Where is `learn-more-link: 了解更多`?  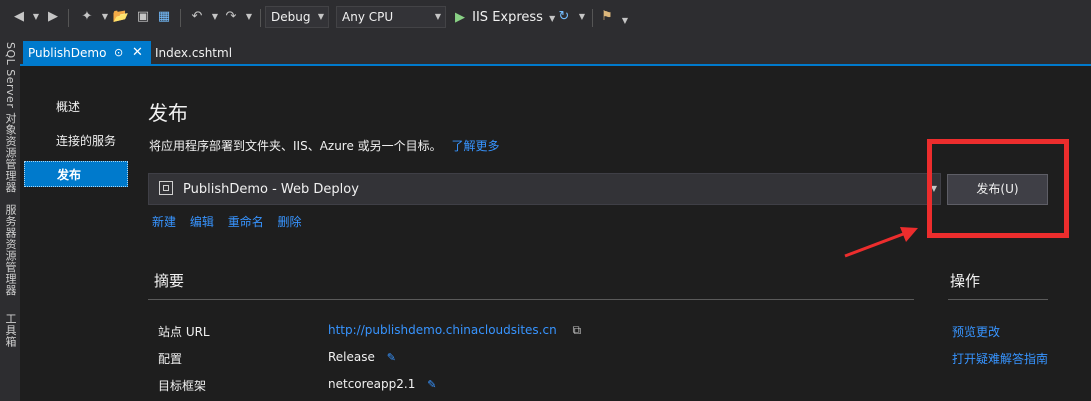 learn-more-link: 了解更多 is located at coordinates (476, 146).